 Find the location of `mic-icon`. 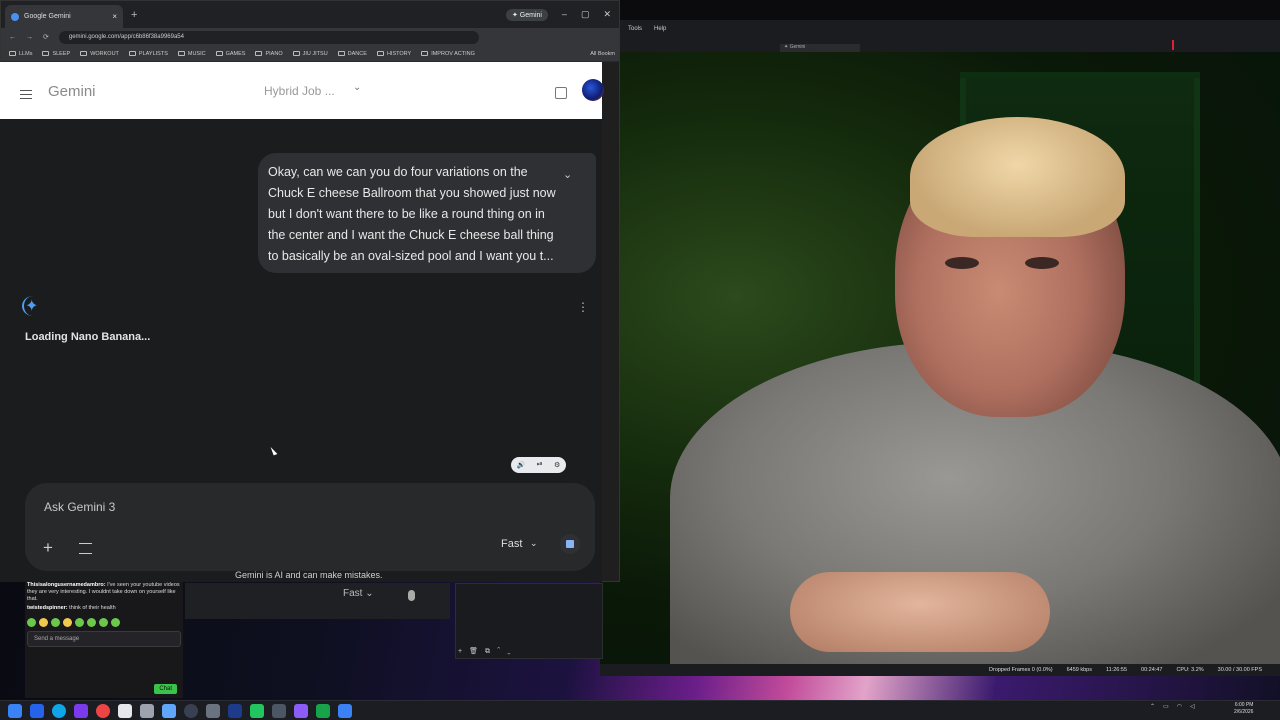

mic-icon is located at coordinates (411, 595).